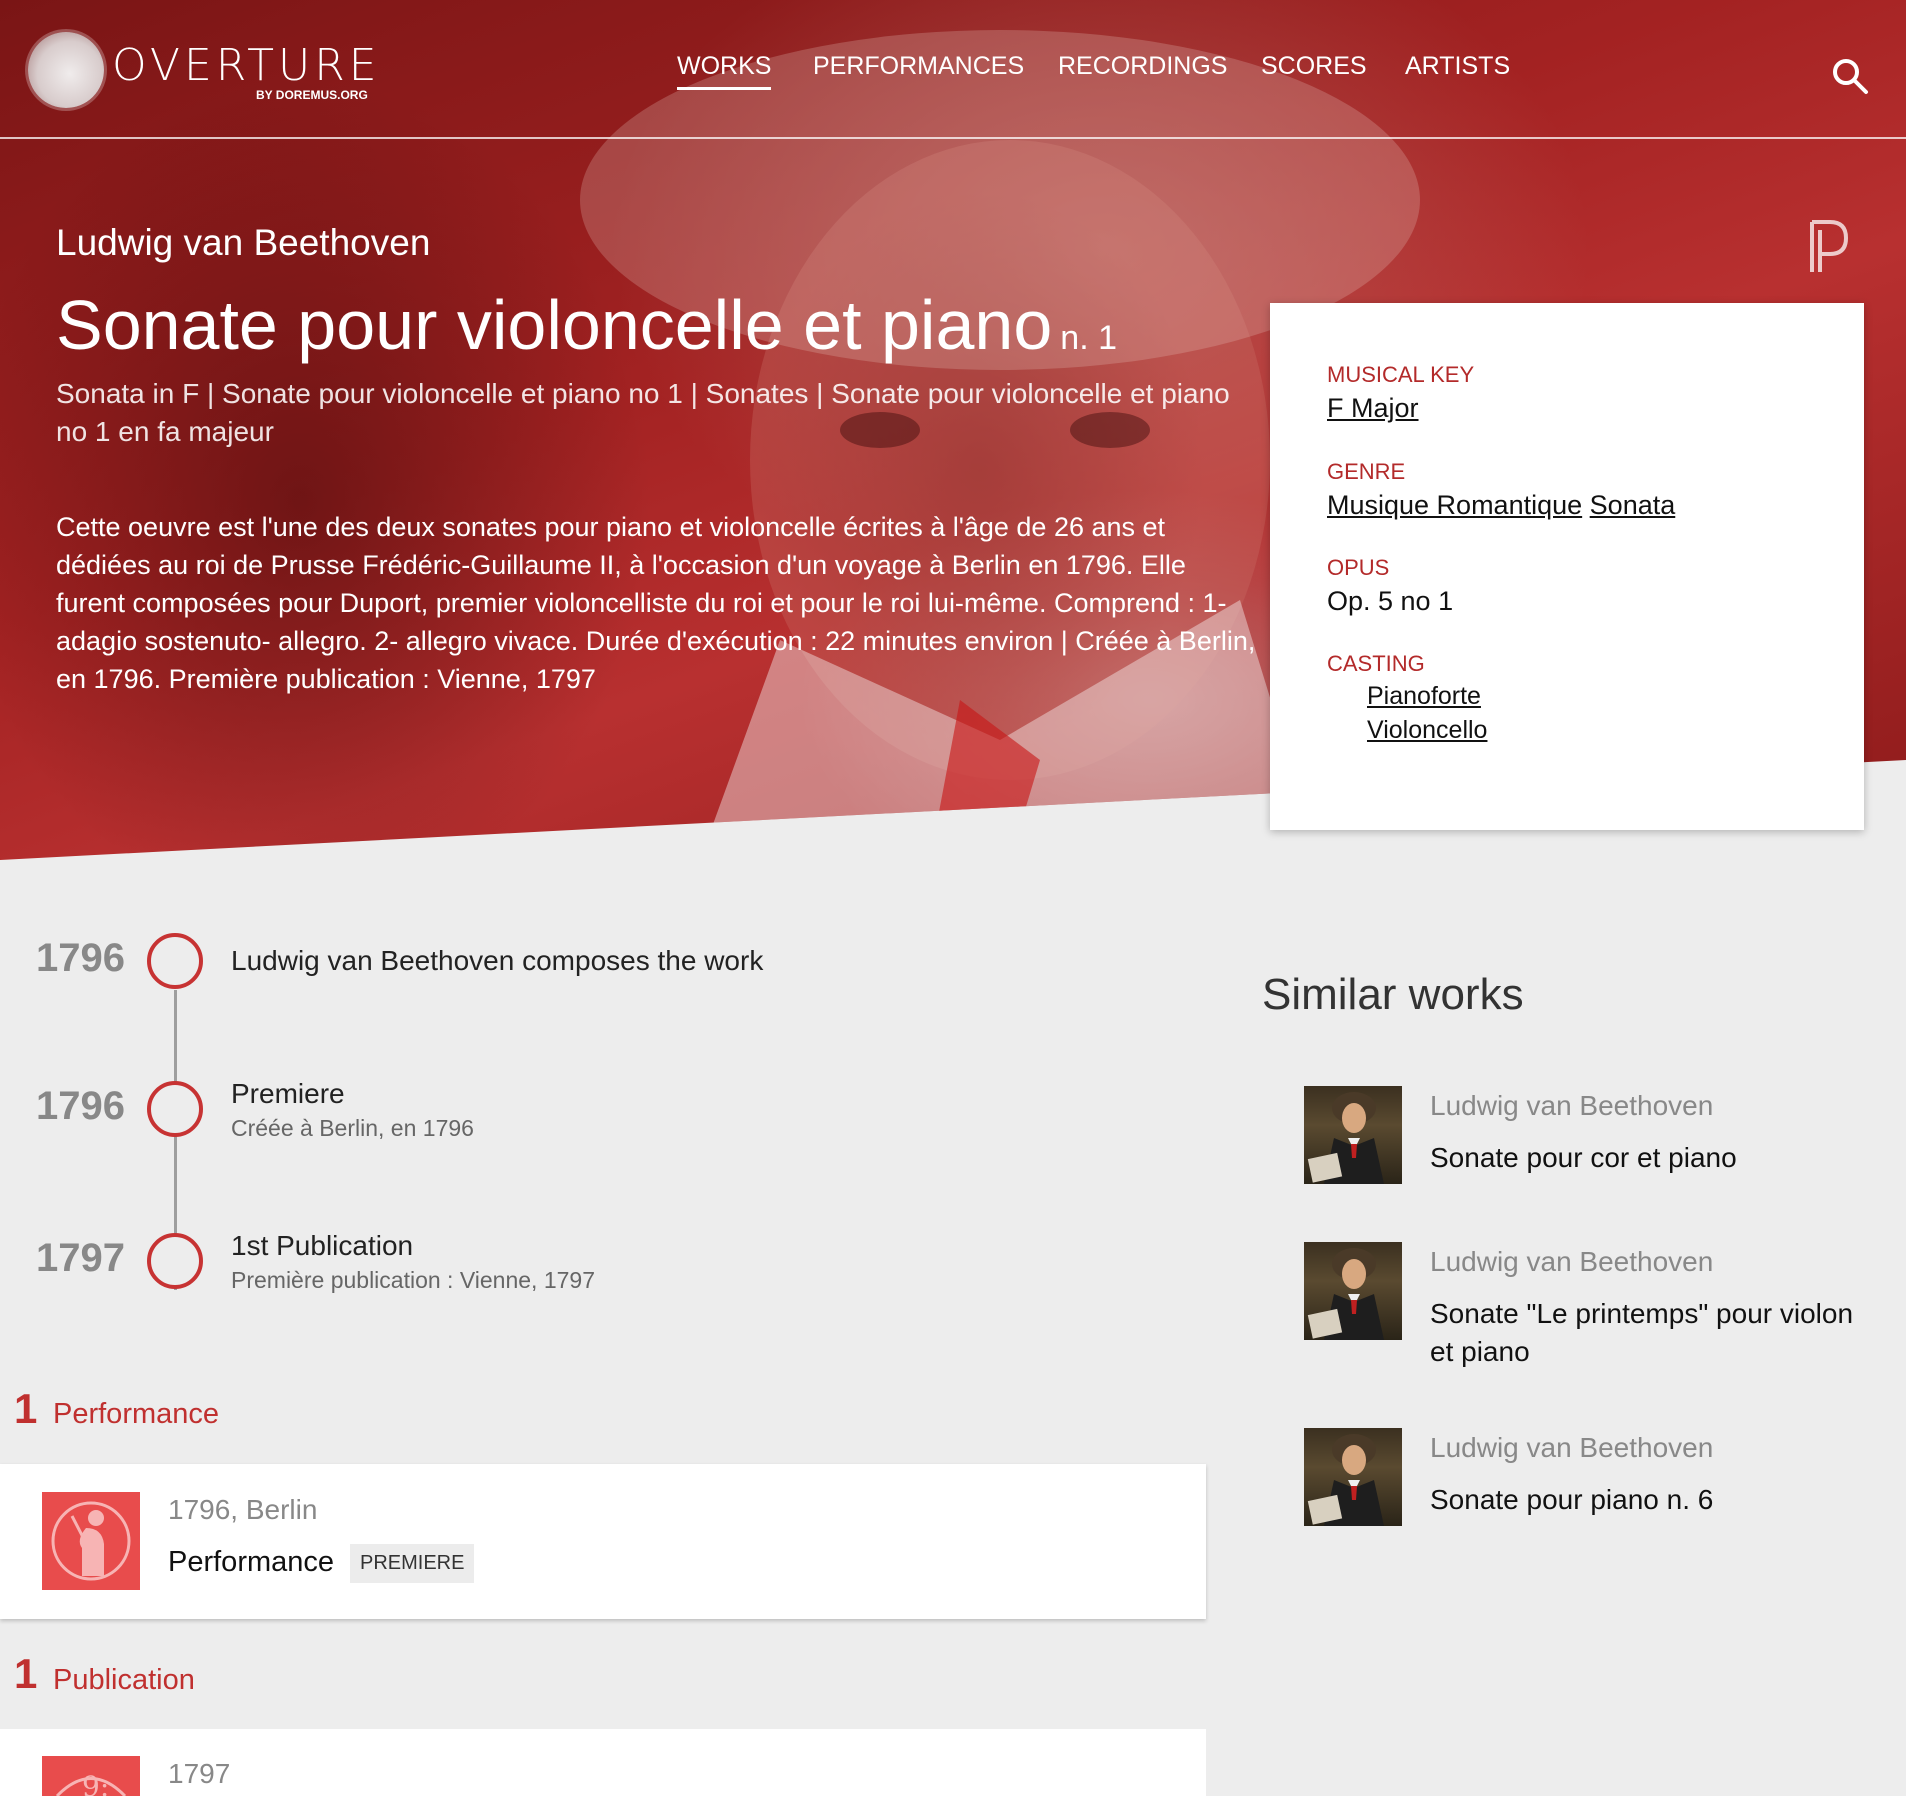 Image resolution: width=1906 pixels, height=1796 pixels. What do you see at coordinates (246, 65) in the screenshot?
I see `logo-text: OVERTURE` at bounding box center [246, 65].